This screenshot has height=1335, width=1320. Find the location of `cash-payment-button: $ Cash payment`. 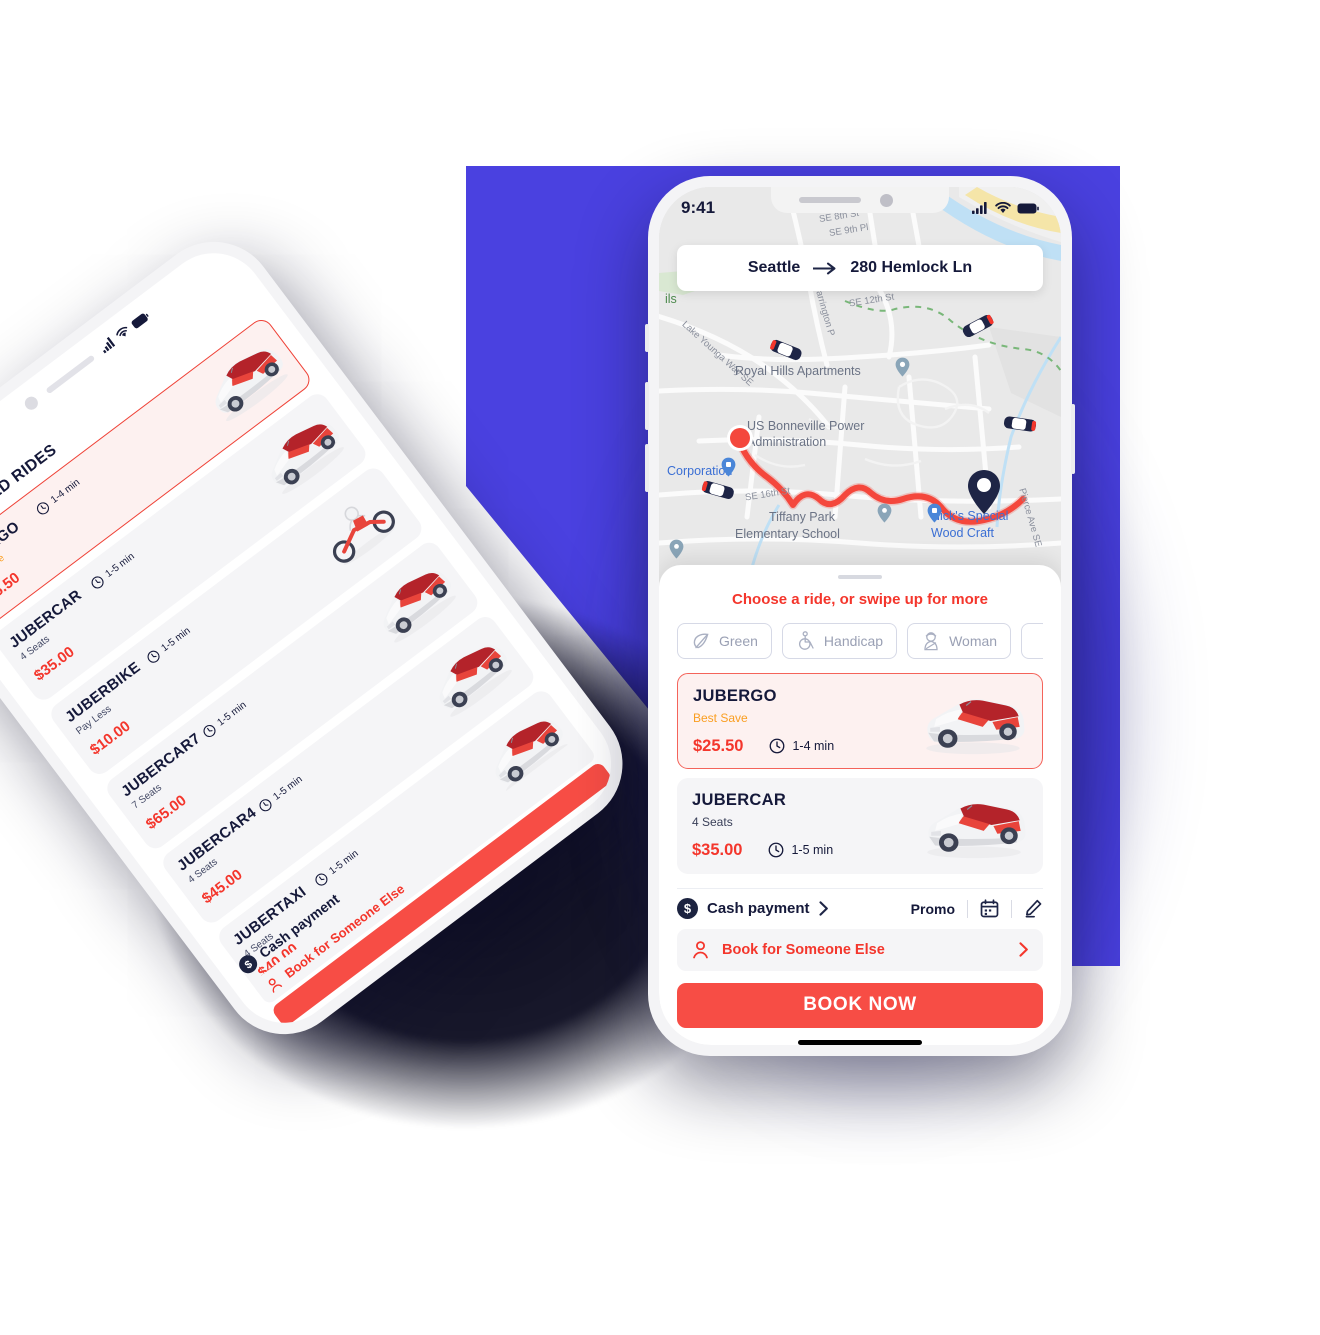

cash-payment-button: $ Cash payment is located at coordinates (753, 909).